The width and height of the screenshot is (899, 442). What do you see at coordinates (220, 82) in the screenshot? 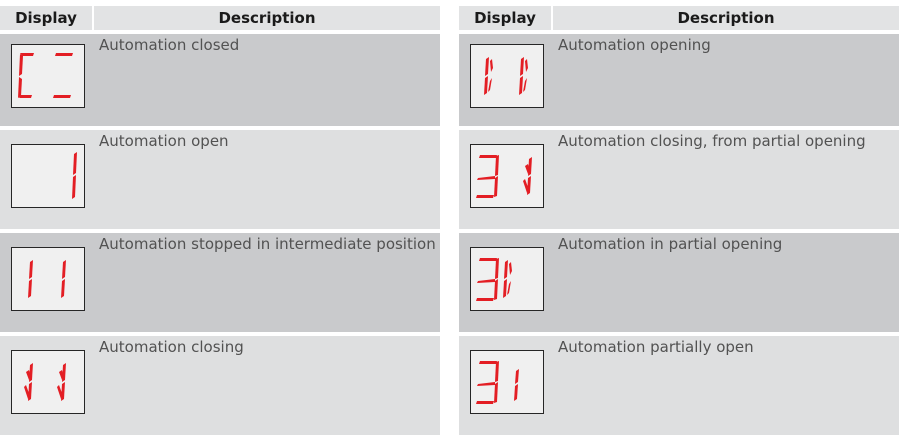
I see `table-row: Automation closed` at bounding box center [220, 82].